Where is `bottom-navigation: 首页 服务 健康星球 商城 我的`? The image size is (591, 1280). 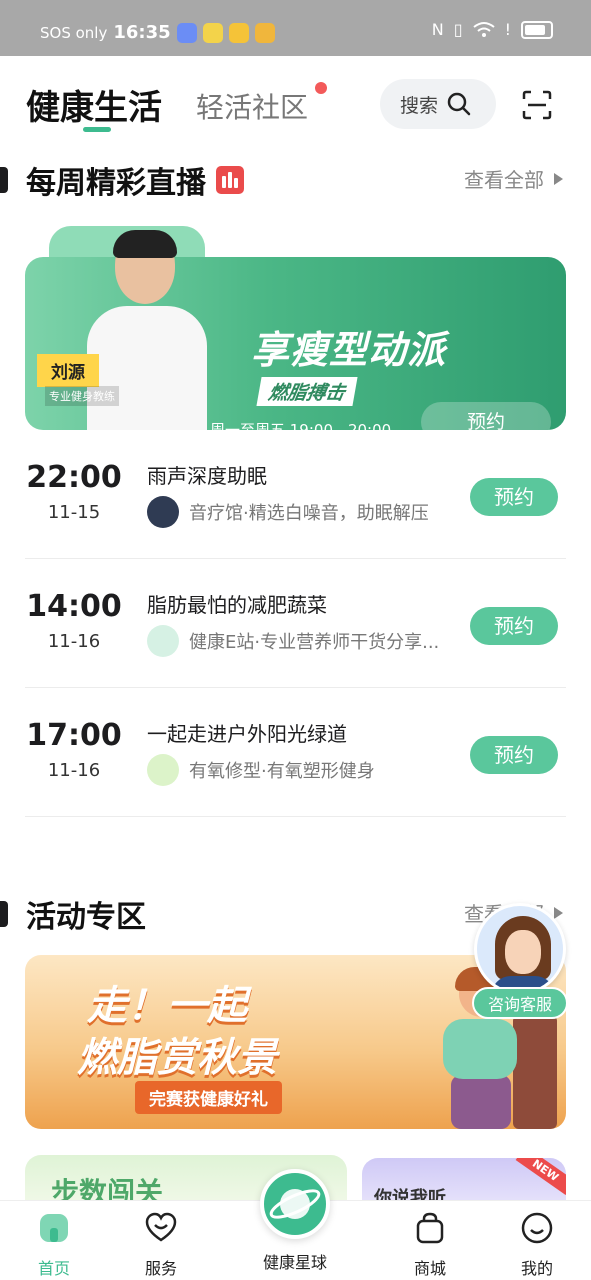 bottom-navigation: 首页 服务 健康星球 商城 我的 is located at coordinates (295, 1224).